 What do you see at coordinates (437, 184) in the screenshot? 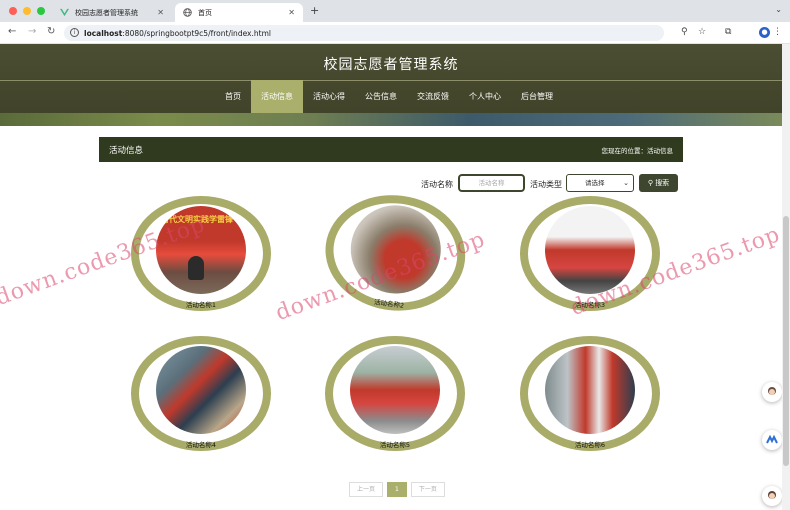
I see `activity-name-label: 活动名称` at bounding box center [437, 184].